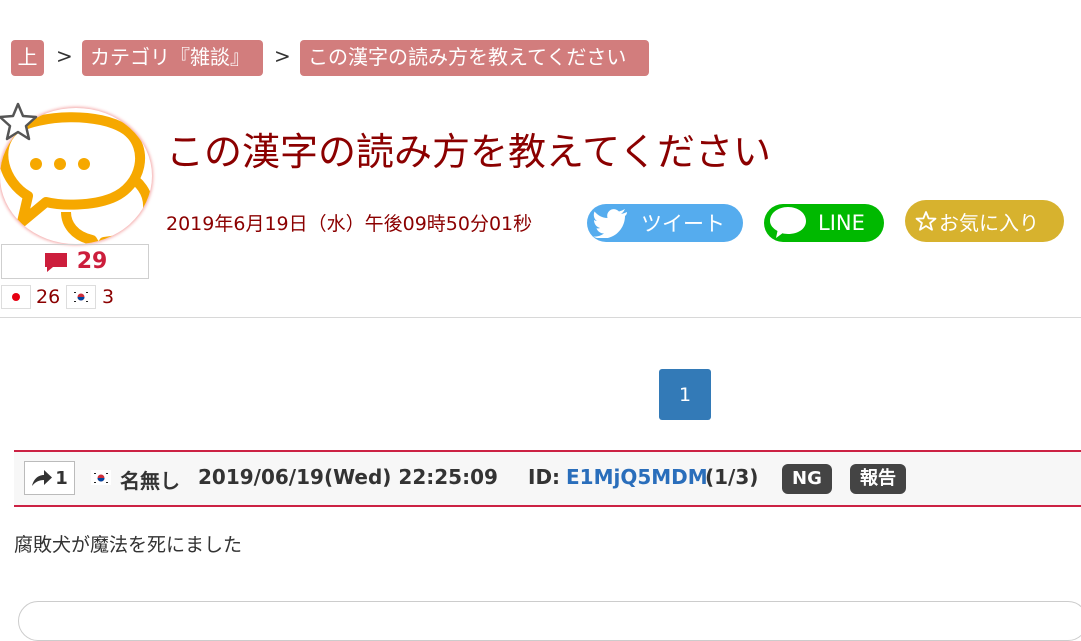  Describe the element at coordinates (468, 152) in the screenshot. I see `page-title: この漢字の読み方を教えてください` at that location.